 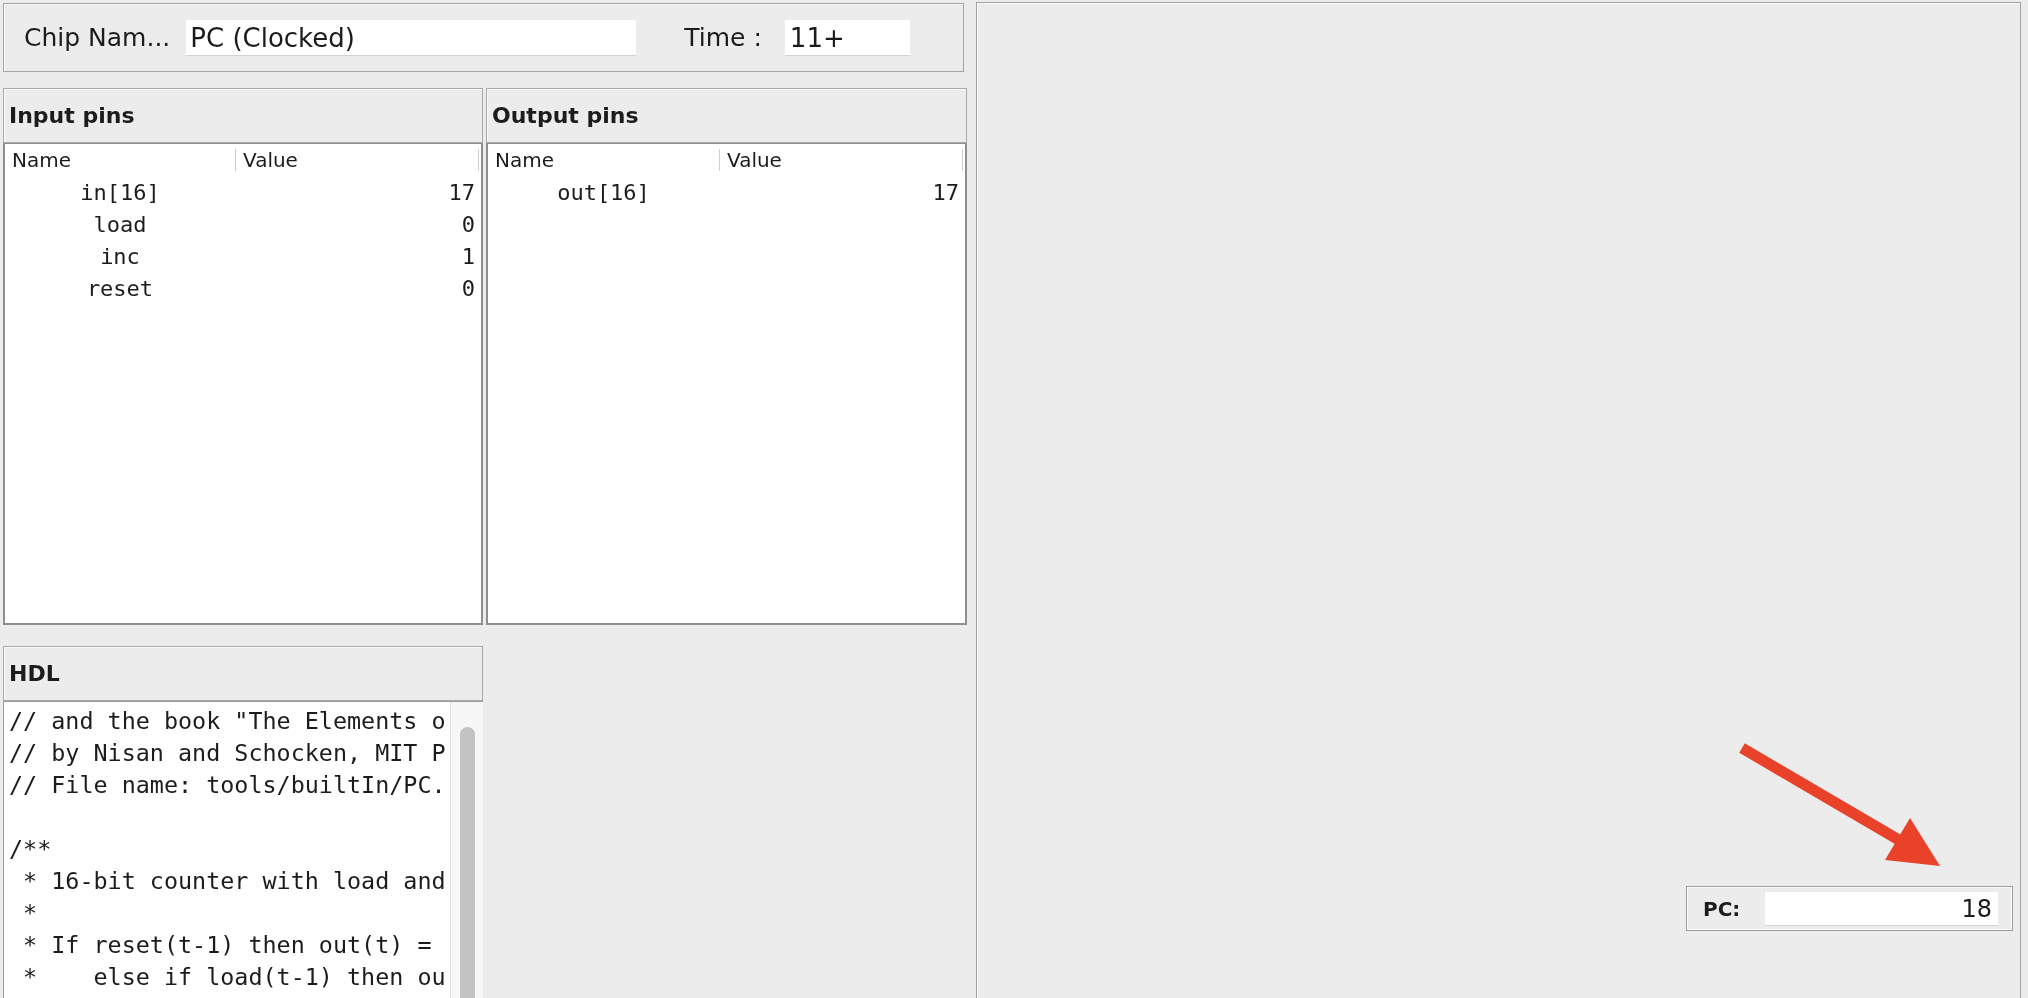 I want to click on chip-name-field: PC (Clocked), so click(x=411, y=37).